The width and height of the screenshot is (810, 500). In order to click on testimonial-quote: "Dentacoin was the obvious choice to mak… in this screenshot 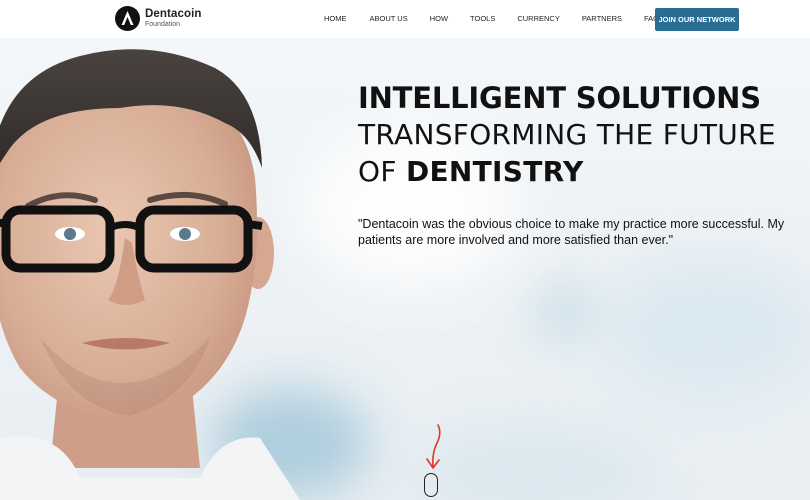, I will do `click(571, 232)`.